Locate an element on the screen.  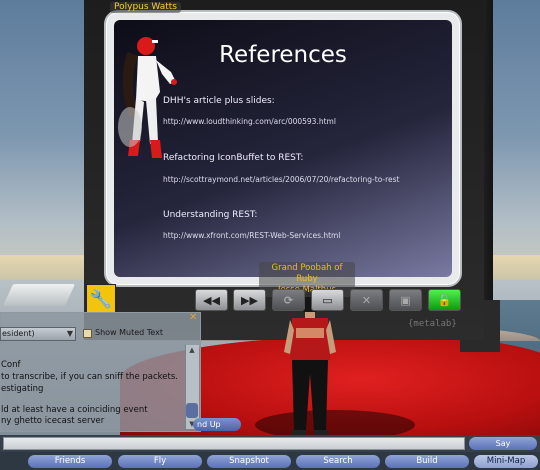
shuffle-icon: ✕ is located at coordinates (366, 300).